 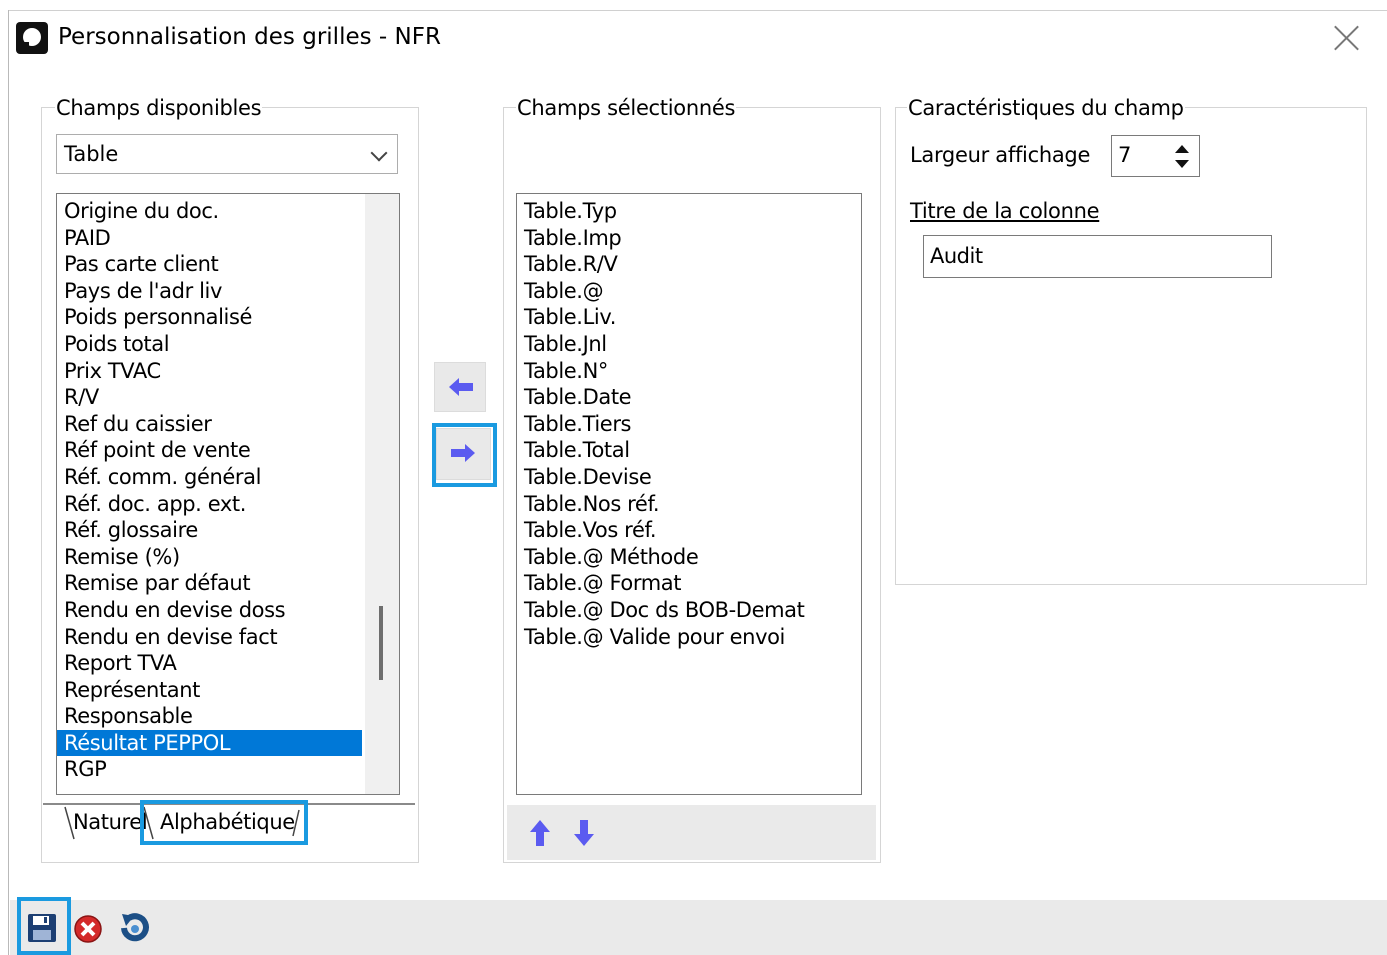 What do you see at coordinates (209, 690) in the screenshot?
I see `list-item: Représentant` at bounding box center [209, 690].